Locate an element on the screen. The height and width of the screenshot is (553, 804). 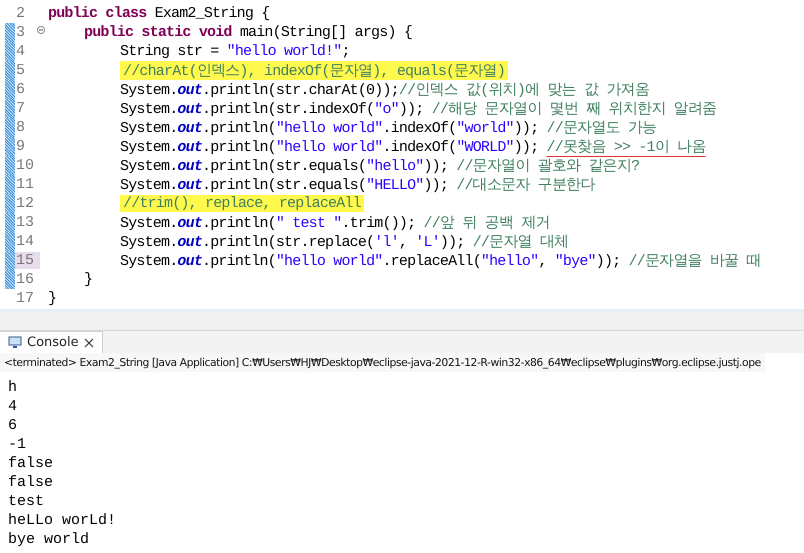
line-number: 10 is located at coordinates (25, 165).